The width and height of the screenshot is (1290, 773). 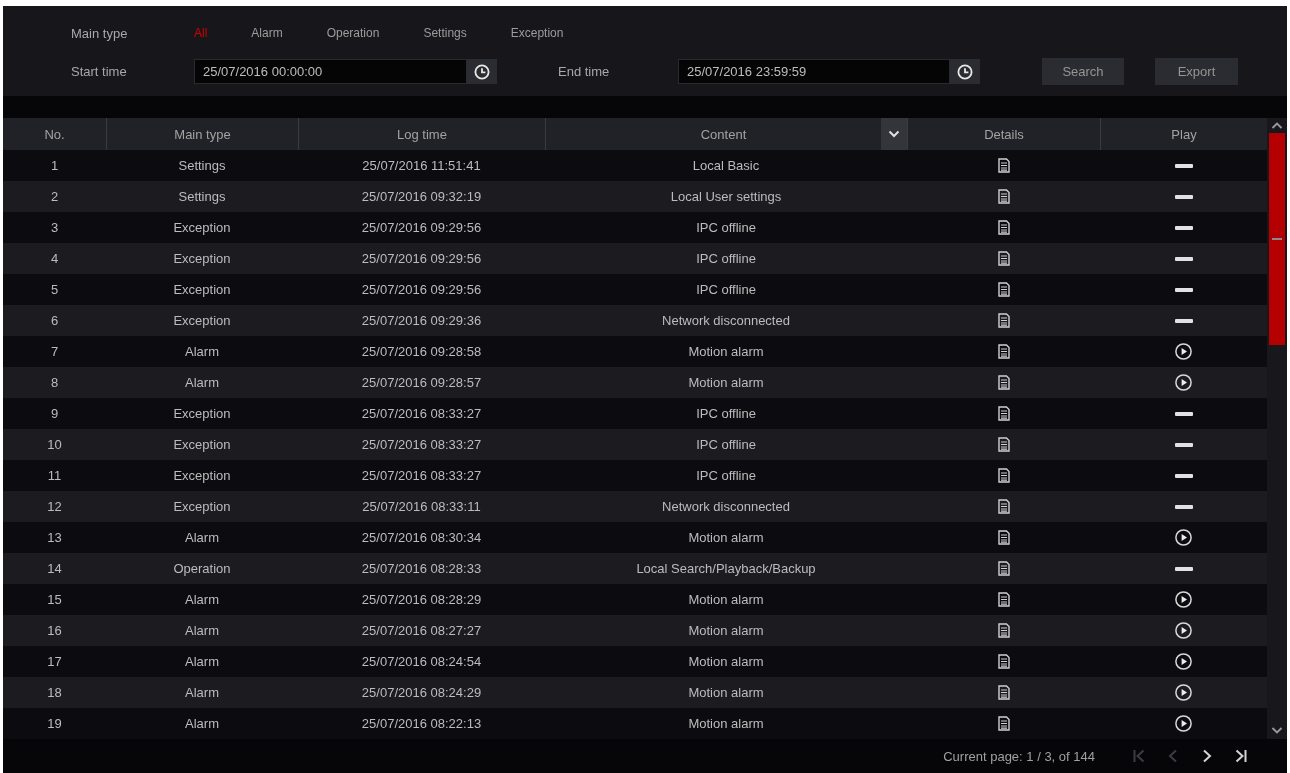 I want to click on end-time-field: 25/07/2016 23:59:59, so click(x=814, y=71).